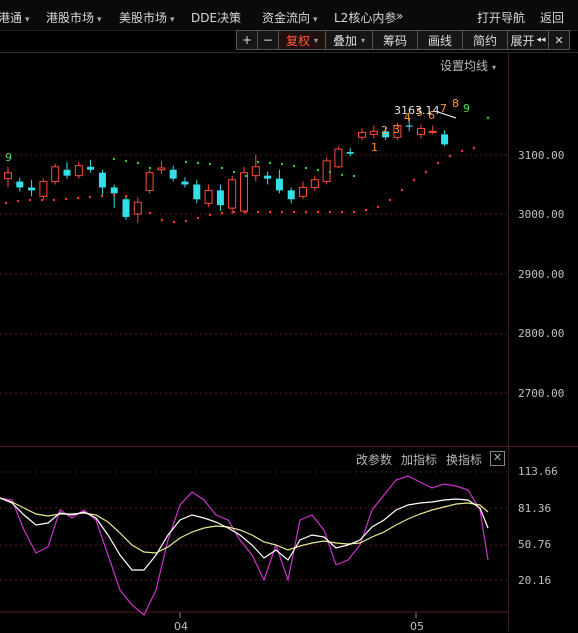 This screenshot has height=633, width=578. I want to click on x-tick-label: 04, so click(181, 626).